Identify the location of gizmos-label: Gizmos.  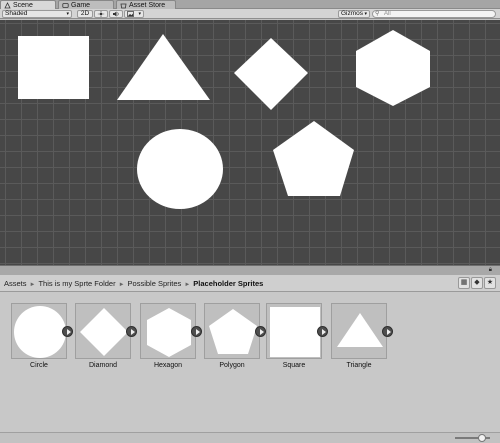
(352, 13).